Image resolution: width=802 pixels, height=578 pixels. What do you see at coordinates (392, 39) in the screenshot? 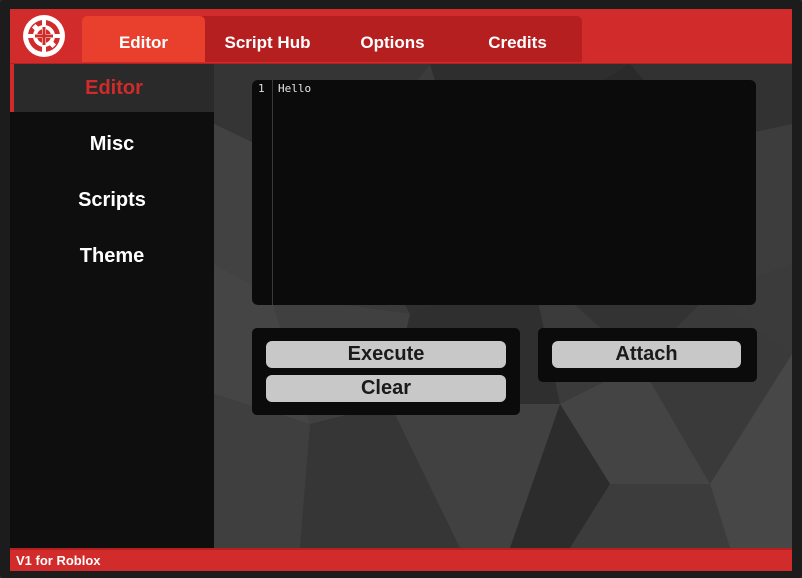
I see `tab-options: Options` at bounding box center [392, 39].